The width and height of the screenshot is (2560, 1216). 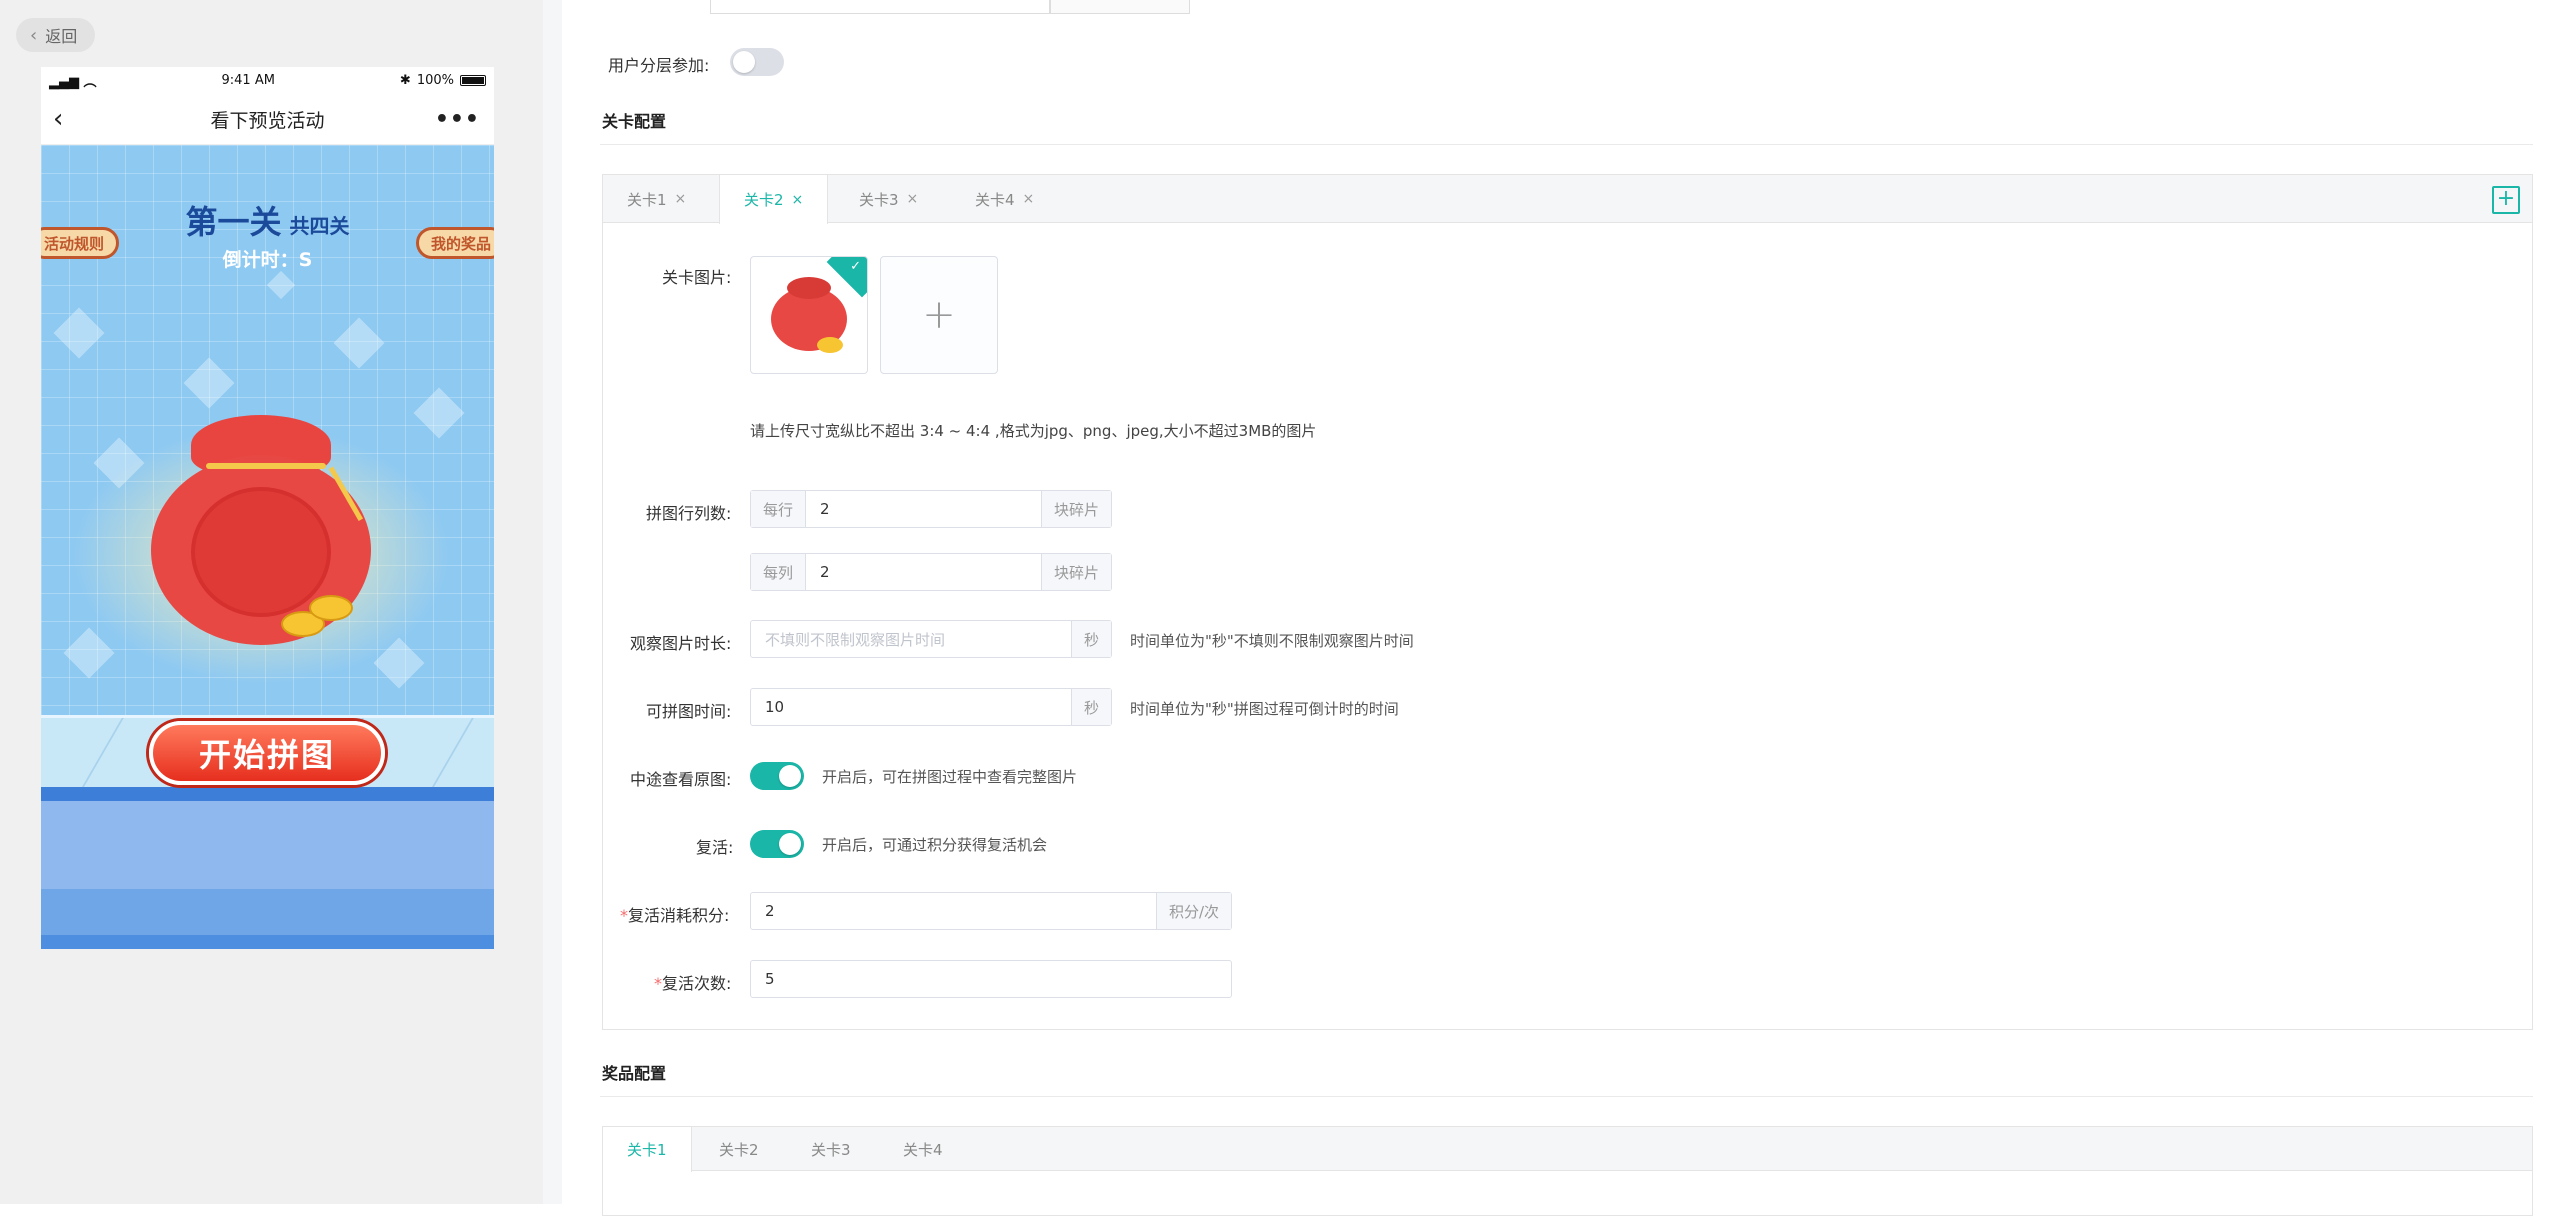 I want to click on revive-times-input: 5, so click(x=991, y=979).